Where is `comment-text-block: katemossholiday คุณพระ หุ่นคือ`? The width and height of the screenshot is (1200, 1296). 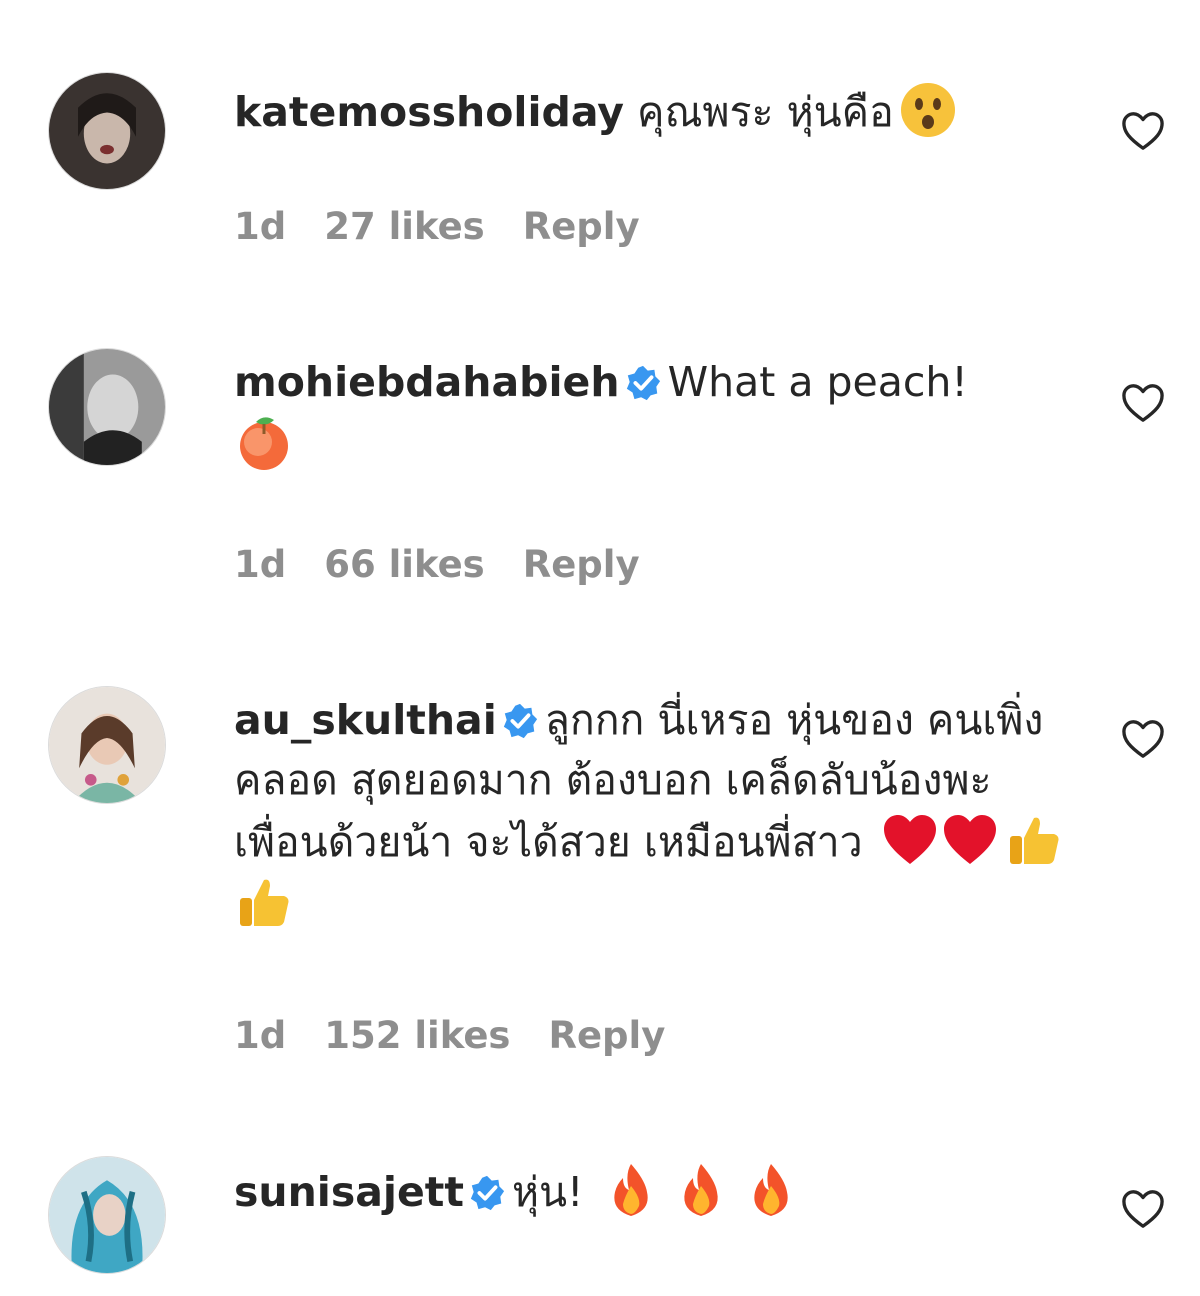
comment-text-block: katemossholiday คุณพระ หุ่นคือ is located at coordinates (654, 111).